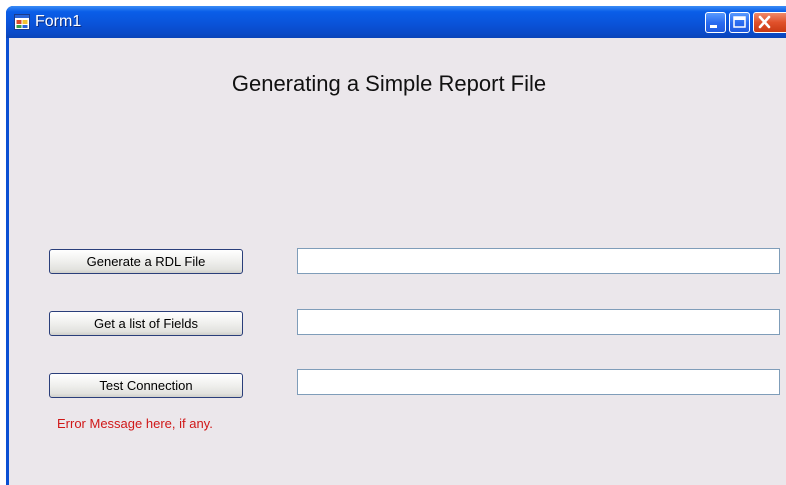 The image size is (786, 485). I want to click on maximize-button, so click(739, 22).